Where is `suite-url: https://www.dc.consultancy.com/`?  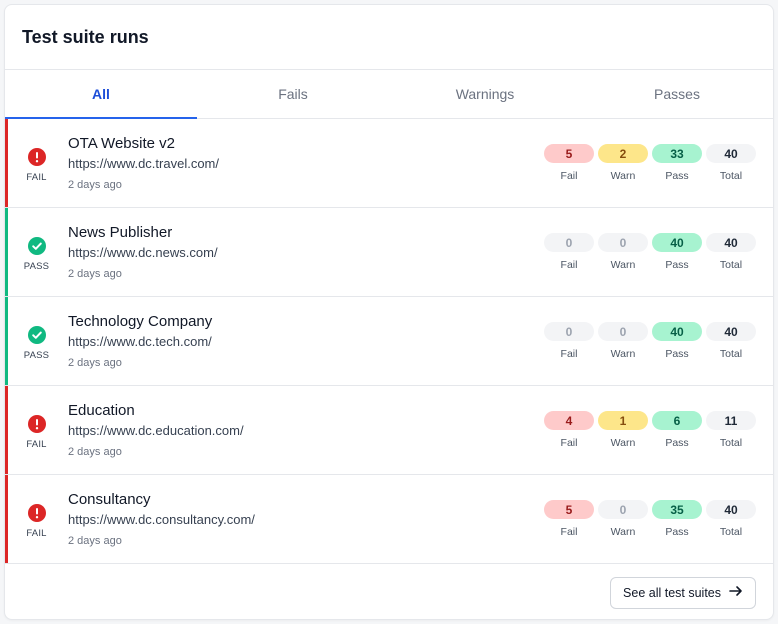
suite-url: https://www.dc.consultancy.com/ is located at coordinates (161, 519).